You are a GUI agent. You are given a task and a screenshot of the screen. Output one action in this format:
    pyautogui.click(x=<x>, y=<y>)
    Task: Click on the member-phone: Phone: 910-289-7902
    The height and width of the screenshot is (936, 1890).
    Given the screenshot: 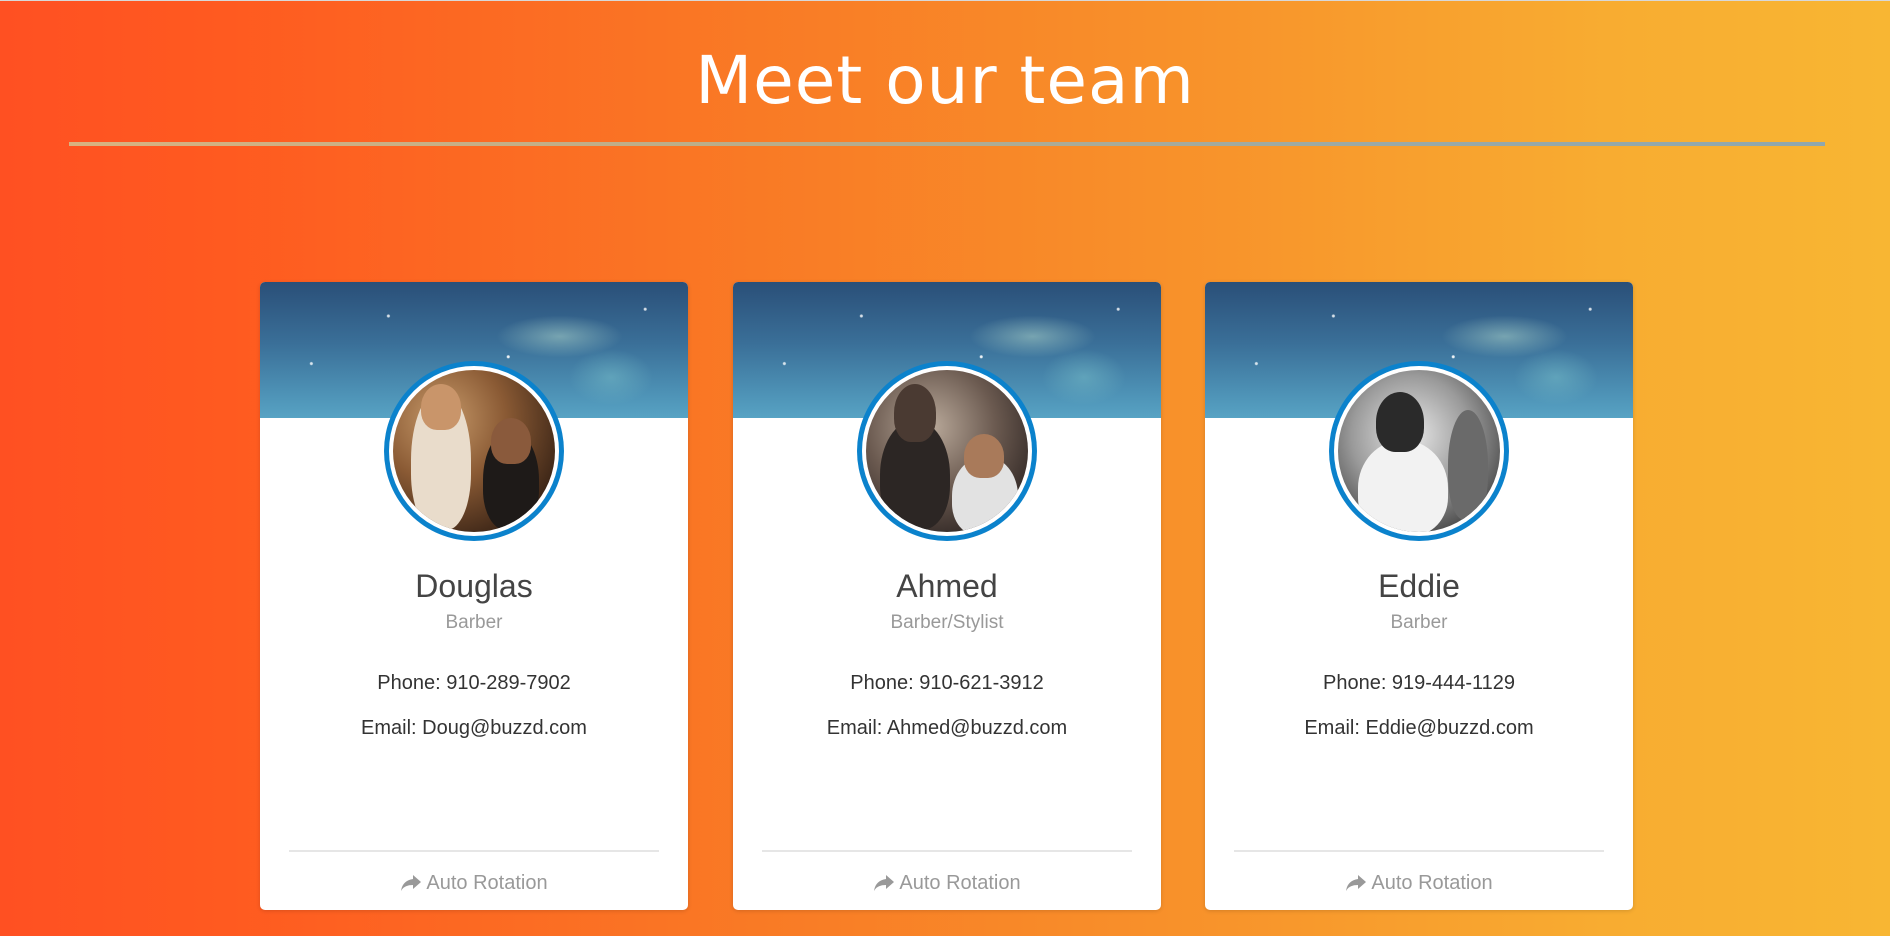 What is the action you would take?
    pyautogui.click(x=474, y=683)
    